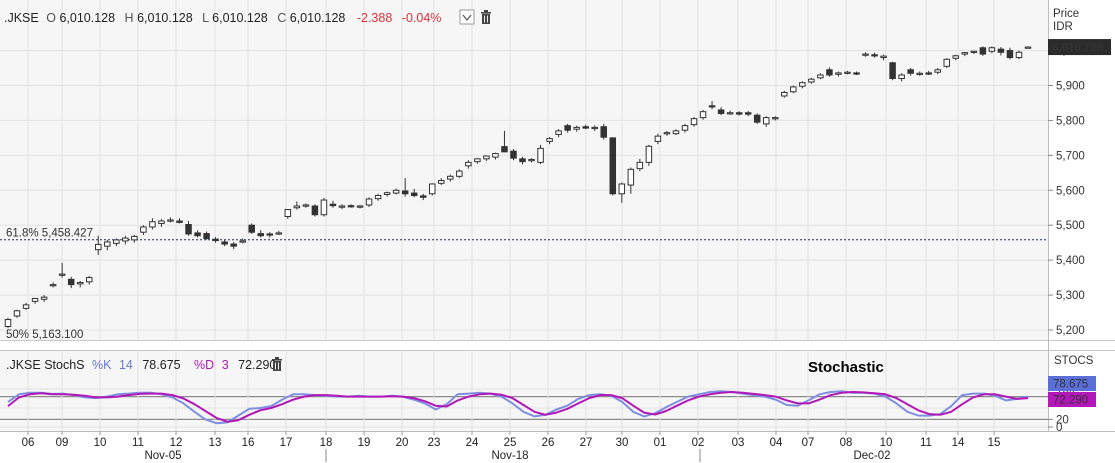 Image resolution: width=1115 pixels, height=463 pixels. What do you see at coordinates (1072, 383) in the screenshot?
I see `stoch-k-badge: 78.675` at bounding box center [1072, 383].